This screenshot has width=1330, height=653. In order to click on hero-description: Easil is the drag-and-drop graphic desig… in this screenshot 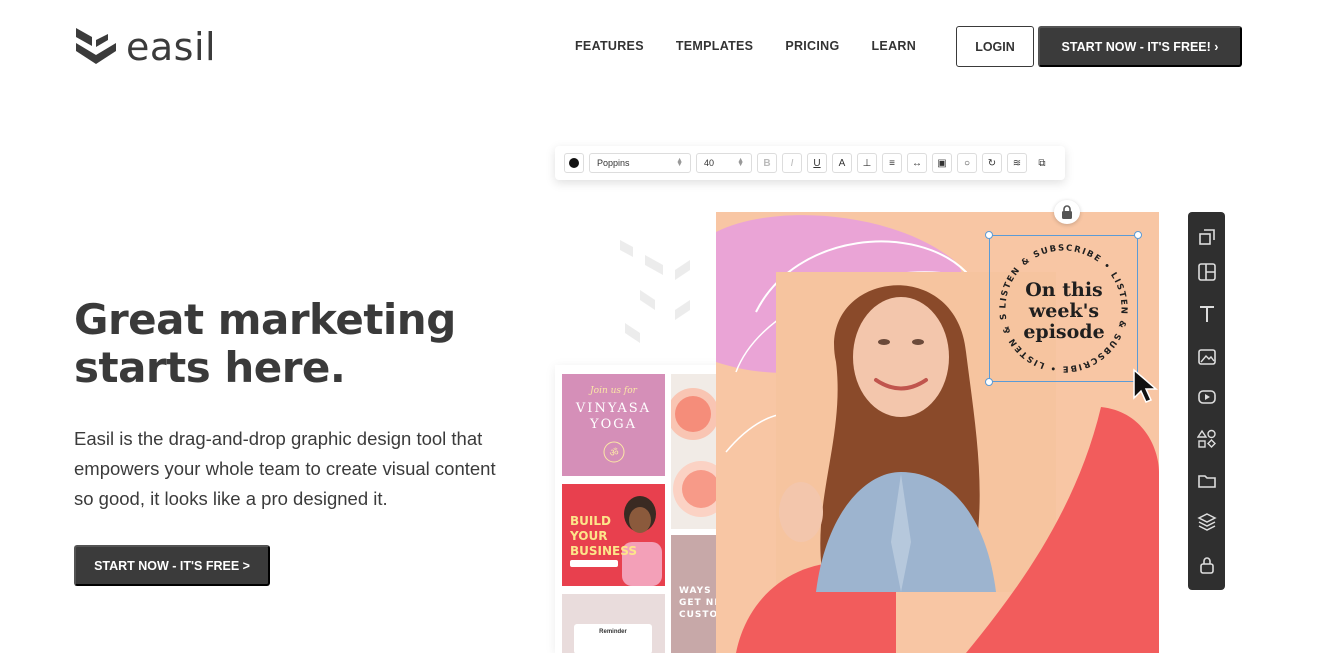, I will do `click(285, 468)`.